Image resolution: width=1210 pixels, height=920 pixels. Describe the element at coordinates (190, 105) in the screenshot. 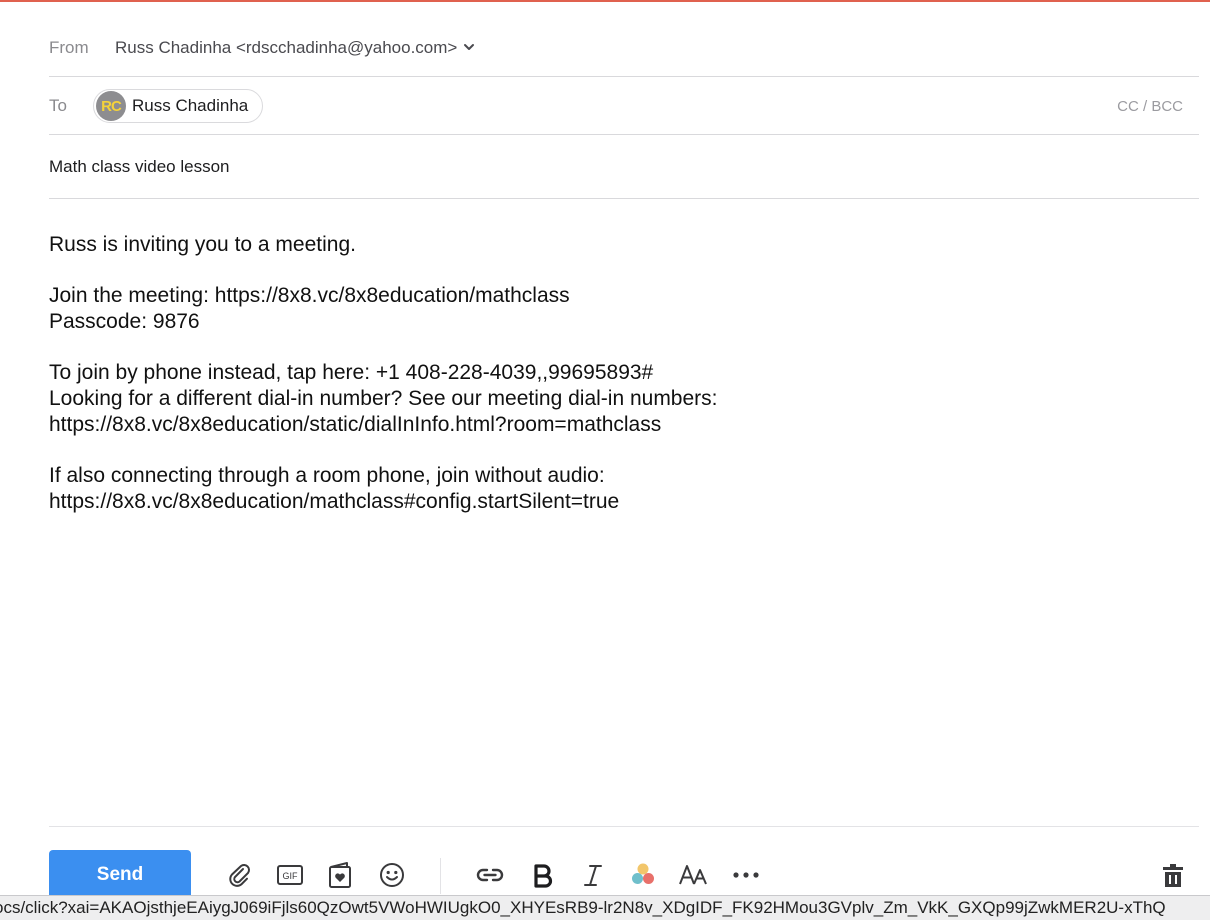

I see `recipient-name: Russ Chadinha` at that location.